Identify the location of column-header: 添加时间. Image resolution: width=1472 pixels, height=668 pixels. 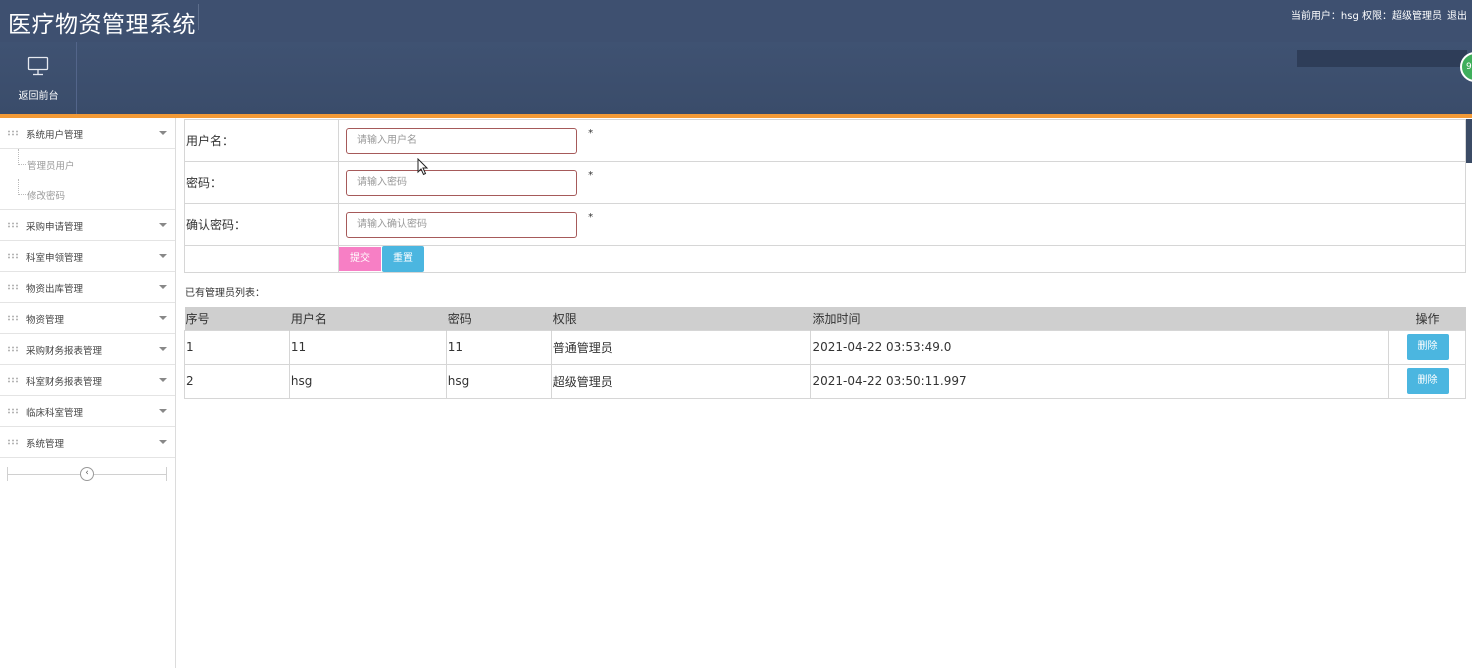
(1099, 318).